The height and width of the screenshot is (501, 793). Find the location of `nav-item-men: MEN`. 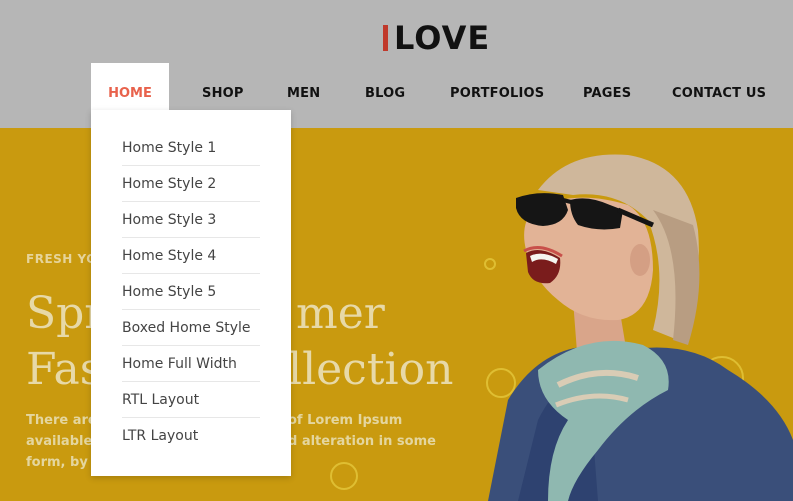

nav-item-men: MEN is located at coordinates (303, 93).